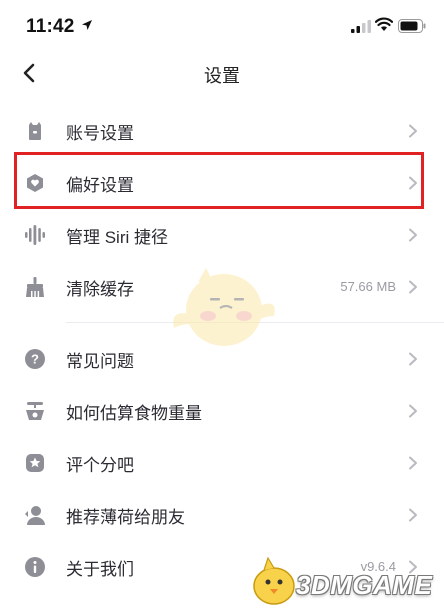 The width and height of the screenshot is (444, 611). Describe the element at coordinates (100, 289) in the screenshot. I see `settings-item-label: 清除缓存` at that location.